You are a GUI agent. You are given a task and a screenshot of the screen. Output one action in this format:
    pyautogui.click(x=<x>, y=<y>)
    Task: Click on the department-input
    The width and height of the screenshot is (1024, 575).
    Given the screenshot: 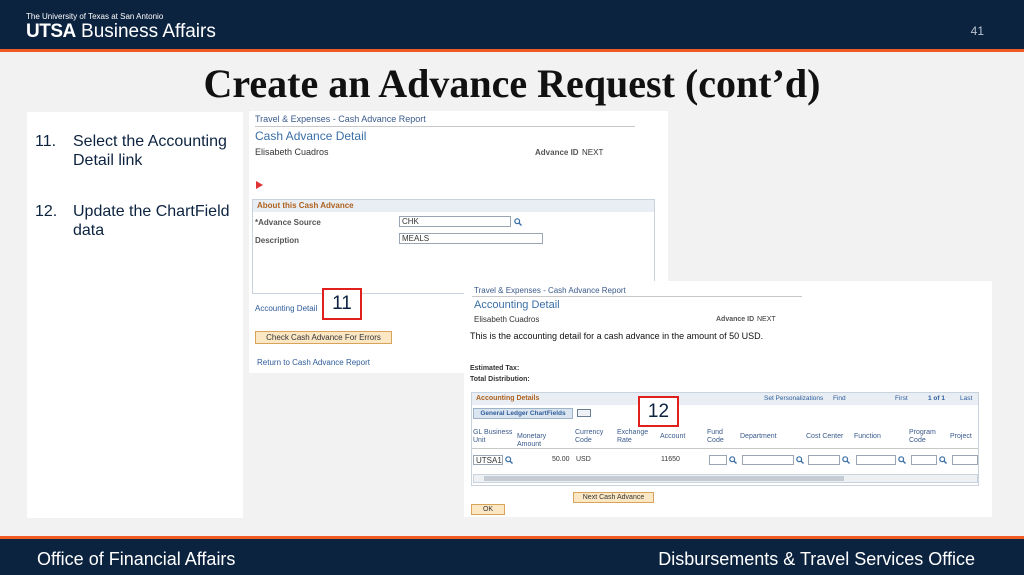 What is the action you would take?
    pyautogui.click(x=768, y=460)
    